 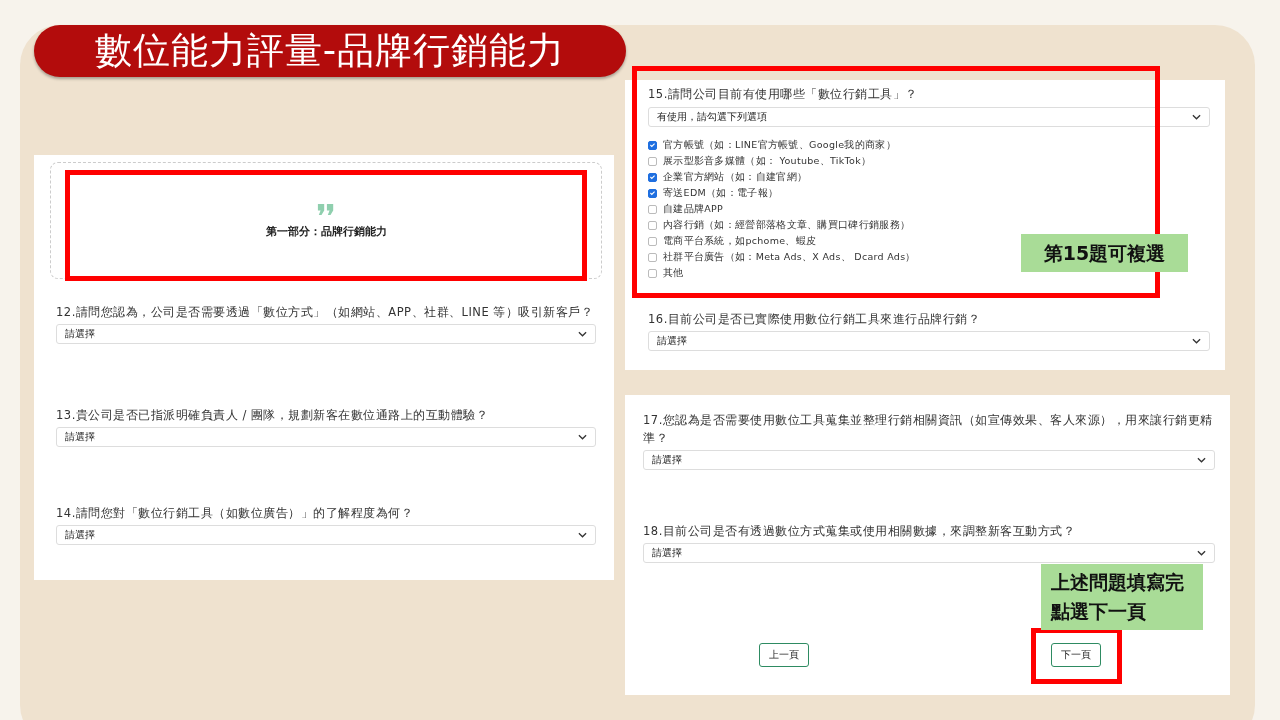 What do you see at coordinates (1118, 582) in the screenshot?
I see `callout-text: 上述問題填寫完` at bounding box center [1118, 582].